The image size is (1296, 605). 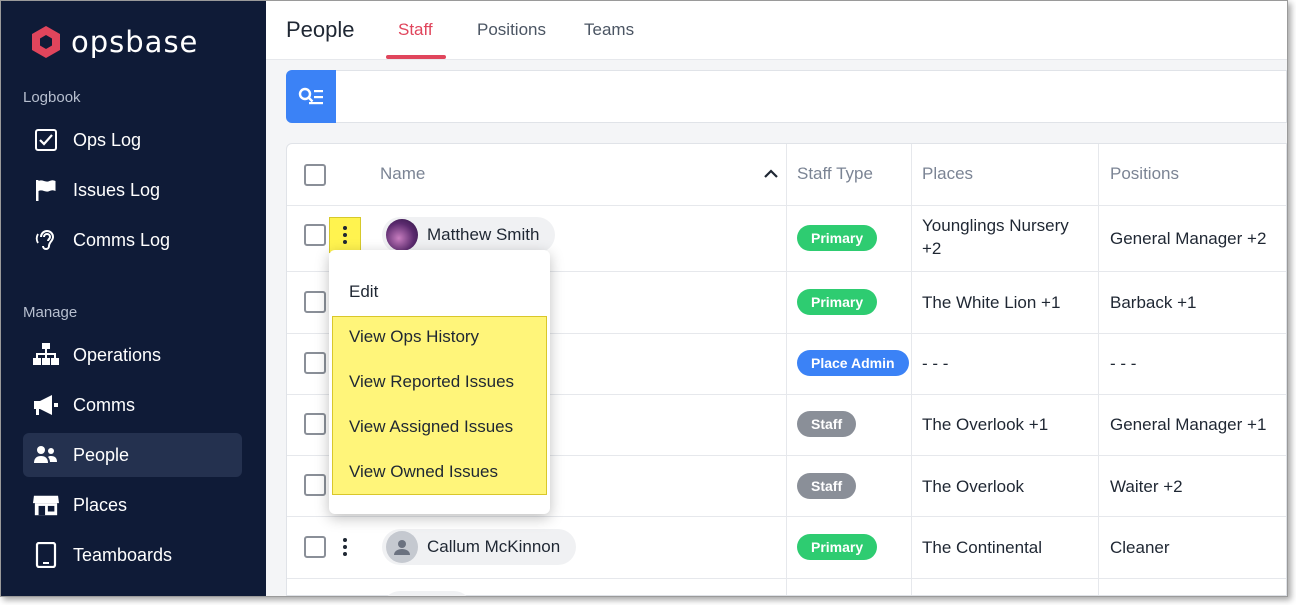 What do you see at coordinates (991, 302) in the screenshot?
I see `places-cell: The White Lion +1` at bounding box center [991, 302].